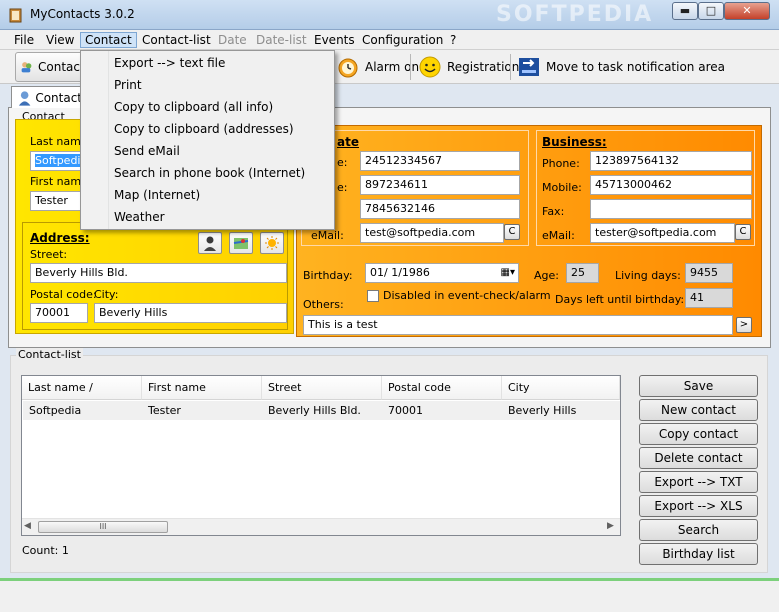 Image resolution: width=779 pixels, height=612 pixels. What do you see at coordinates (147, 151) in the screenshot?
I see `menu-item-send-email: Send eMail` at bounding box center [147, 151].